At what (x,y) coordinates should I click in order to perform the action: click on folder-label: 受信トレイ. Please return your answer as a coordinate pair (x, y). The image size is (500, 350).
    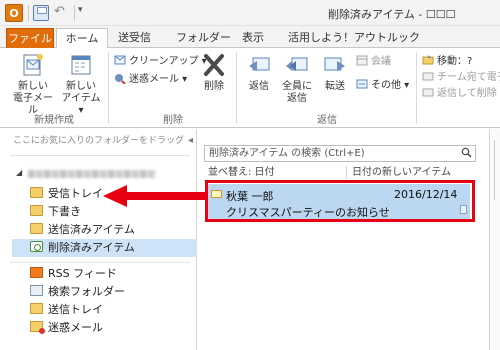
    Looking at the image, I should click on (75, 193).